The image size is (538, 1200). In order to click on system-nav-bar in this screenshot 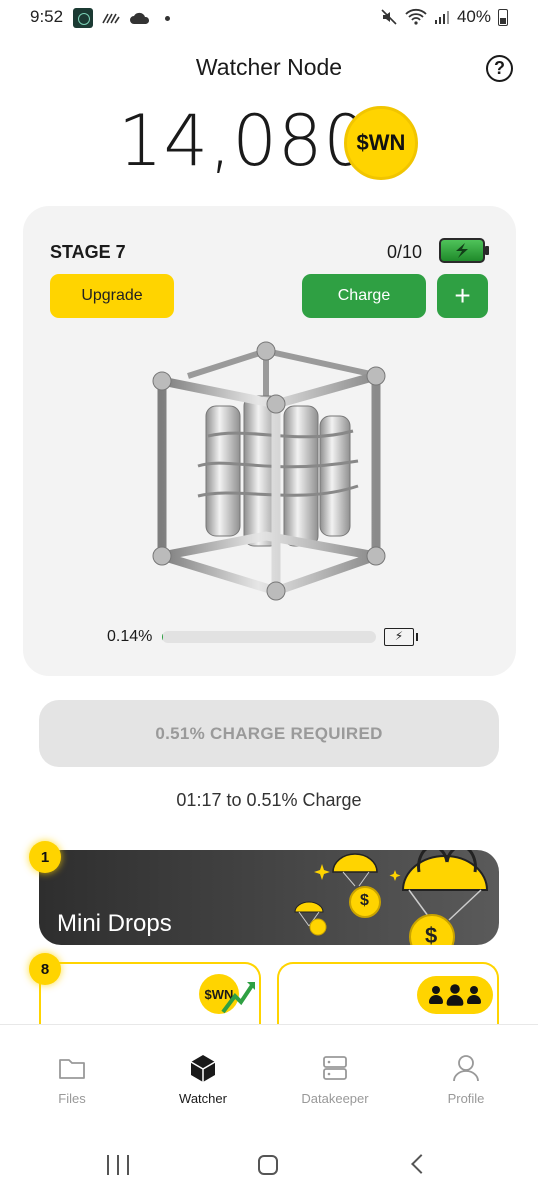, I will do `click(269, 1165)`.